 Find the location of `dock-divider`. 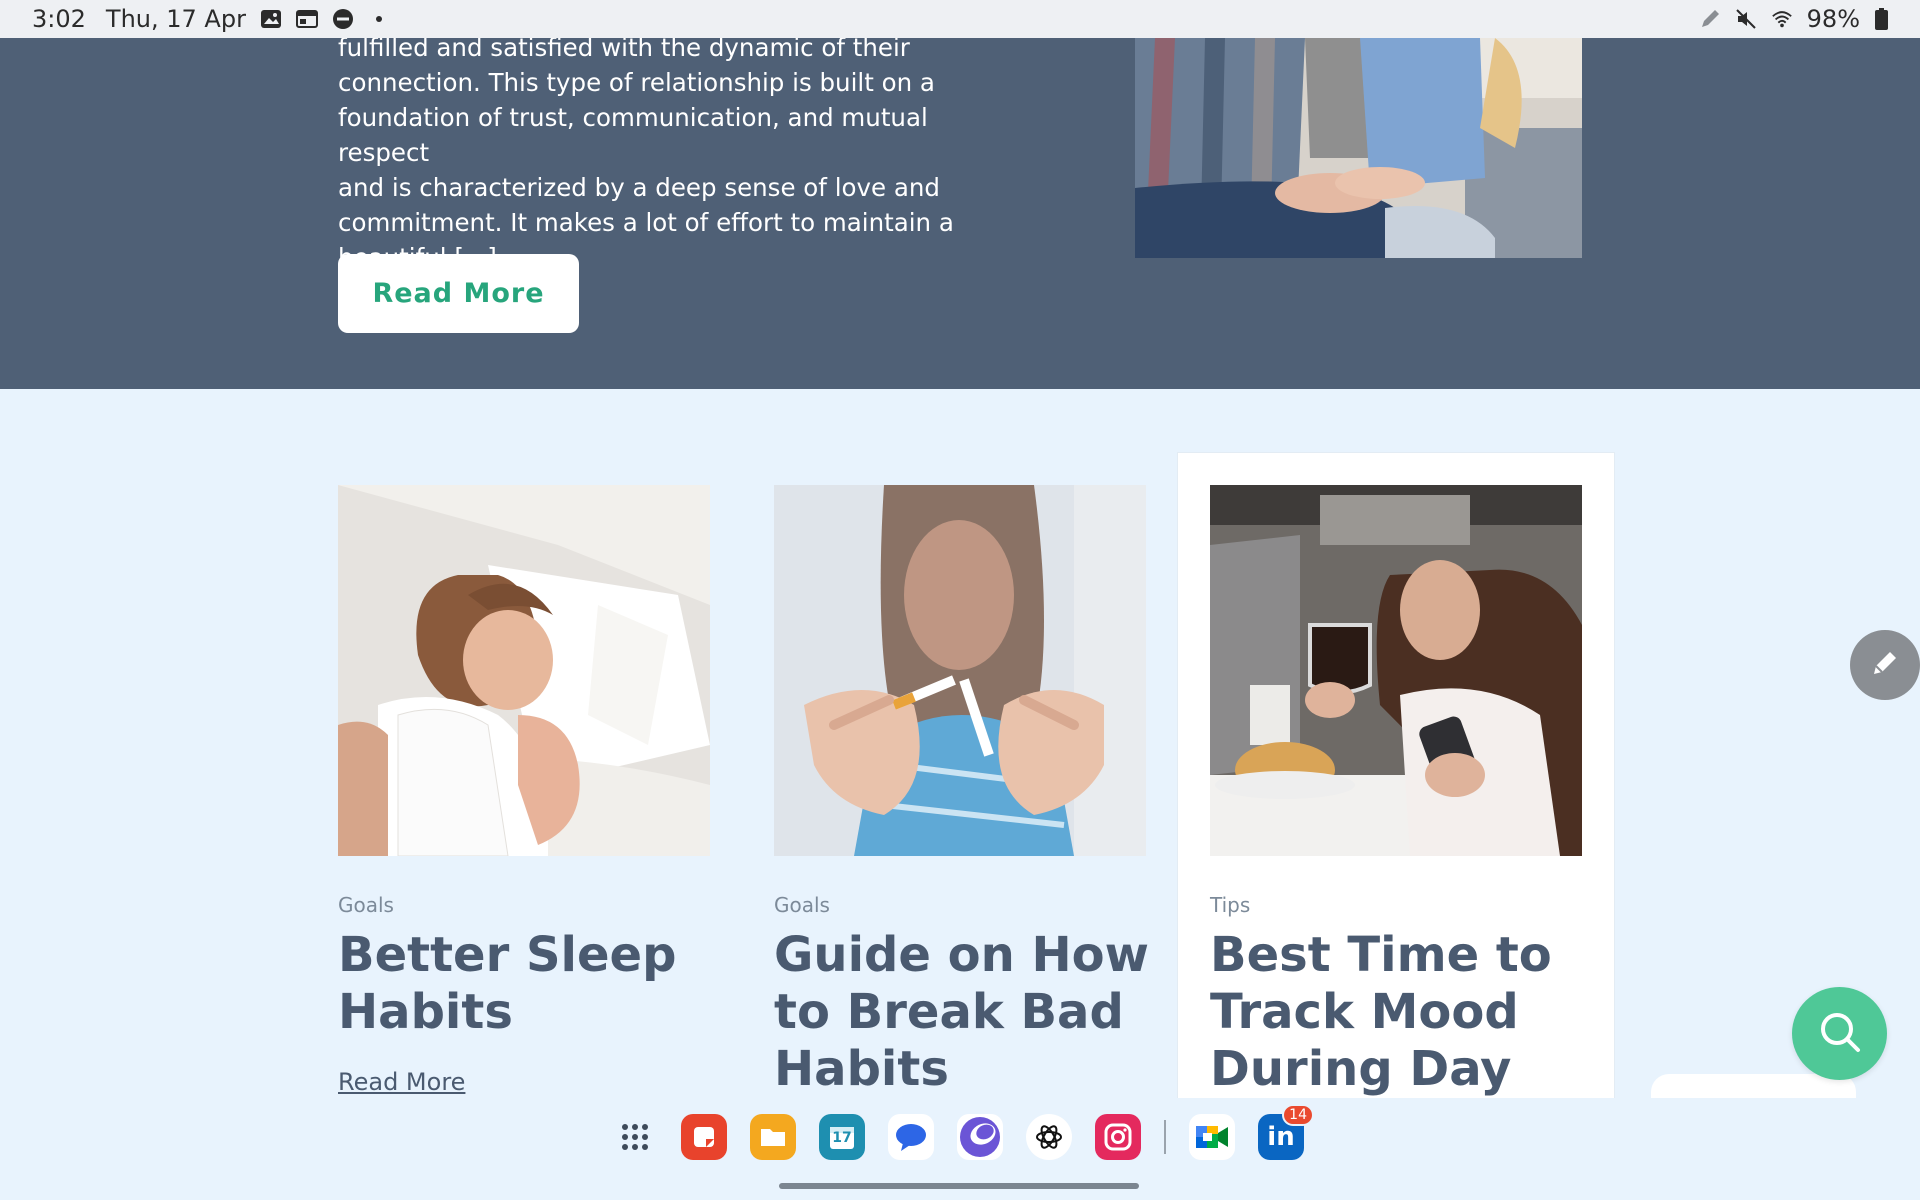

dock-divider is located at coordinates (1165, 1137).